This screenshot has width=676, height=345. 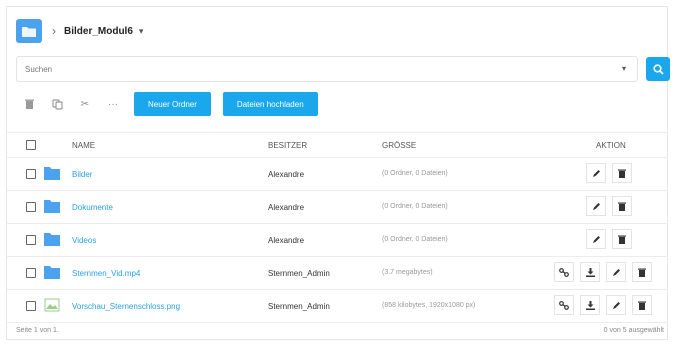 I want to click on column-header-action: AKTION, so click(x=611, y=145).